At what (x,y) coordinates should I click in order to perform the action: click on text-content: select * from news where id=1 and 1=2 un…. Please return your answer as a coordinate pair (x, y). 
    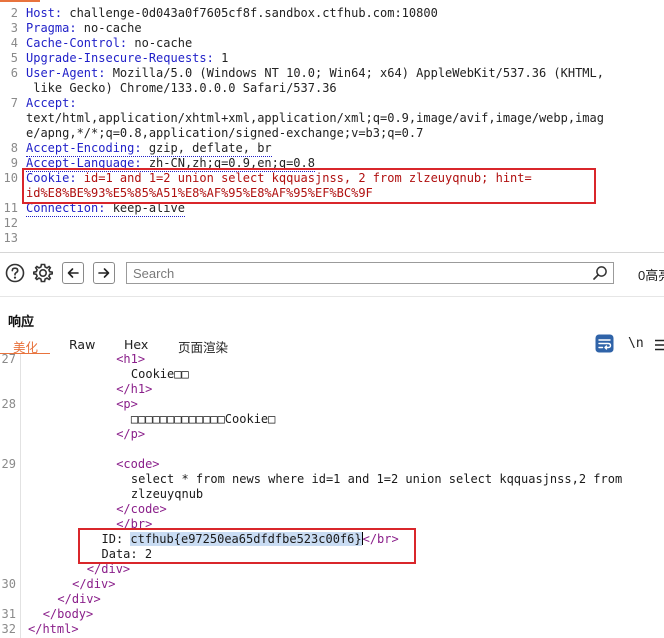
    Looking at the image, I should click on (376, 479).